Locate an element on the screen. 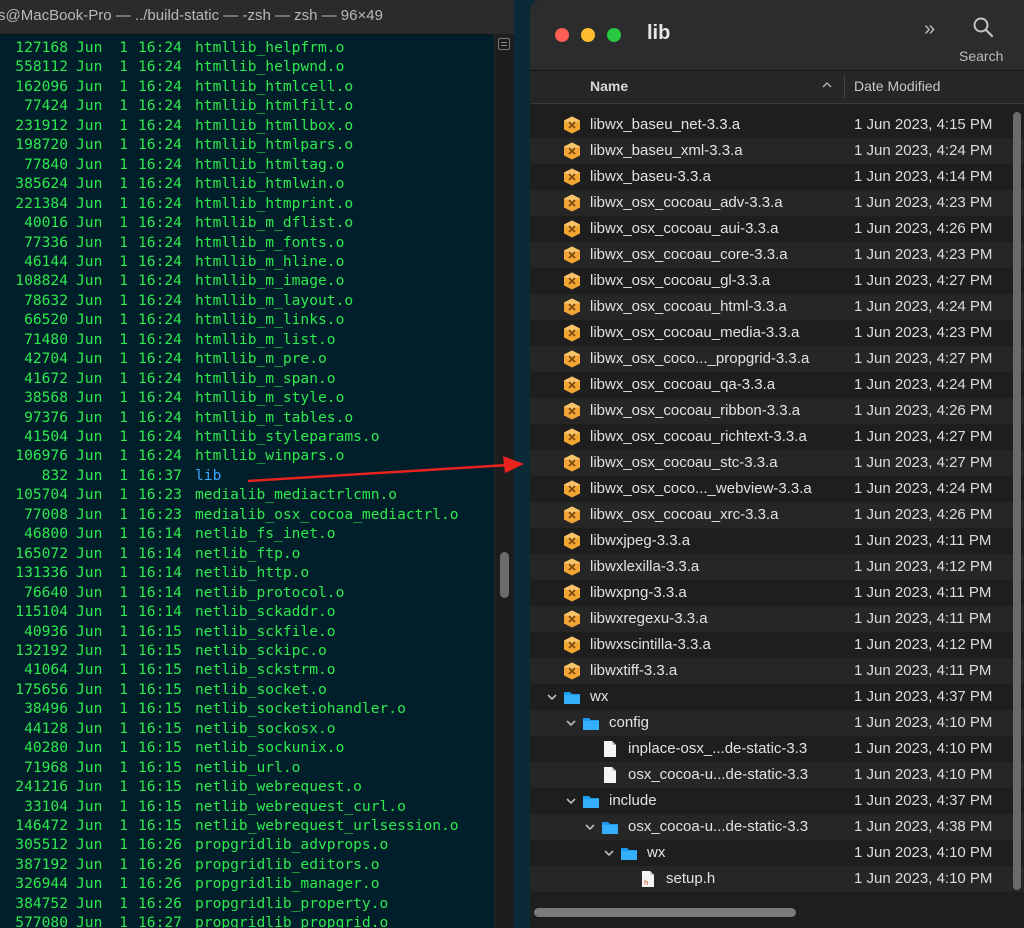 Image resolution: width=1024 pixels, height=928 pixels. close-button is located at coordinates (562, 35).